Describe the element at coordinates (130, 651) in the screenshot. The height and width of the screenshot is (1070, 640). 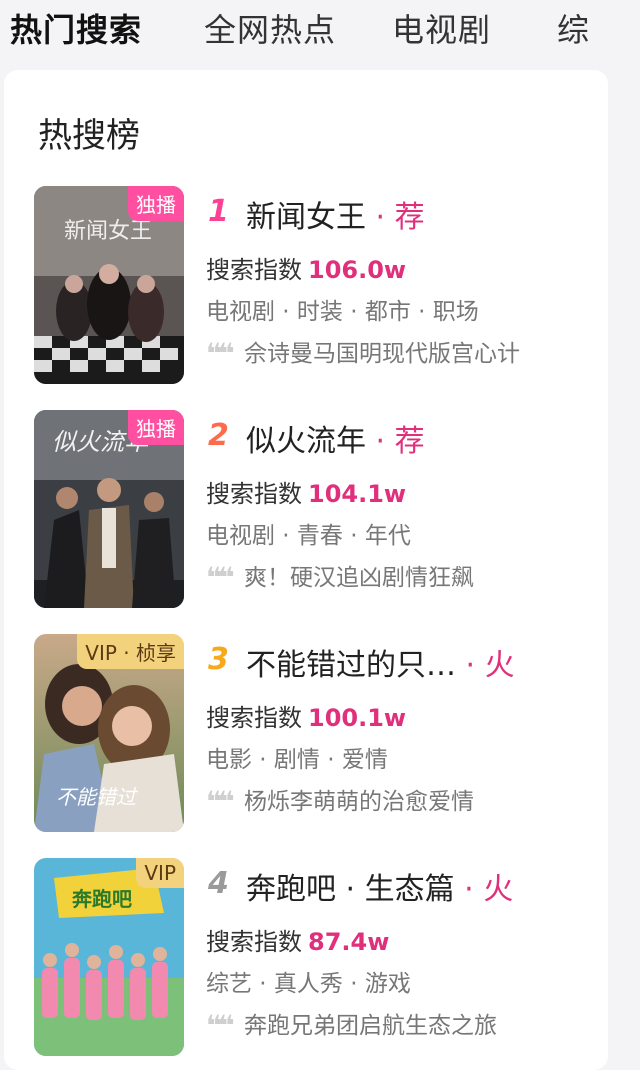
I see `vip-badge: VIP · 桢享` at that location.